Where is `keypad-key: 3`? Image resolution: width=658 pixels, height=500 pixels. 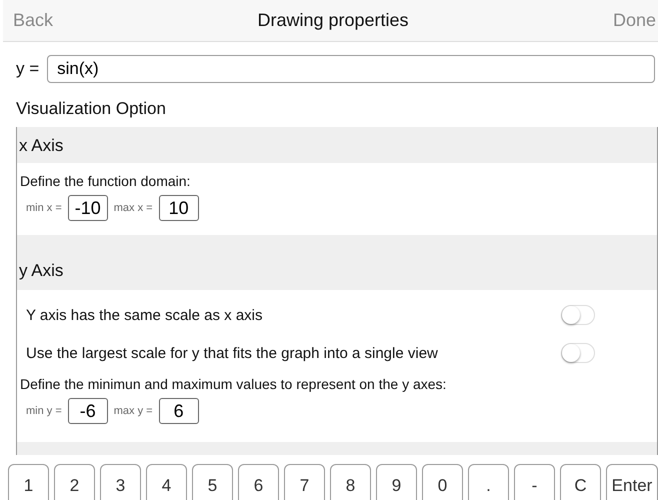 keypad-key: 3 is located at coordinates (120, 482).